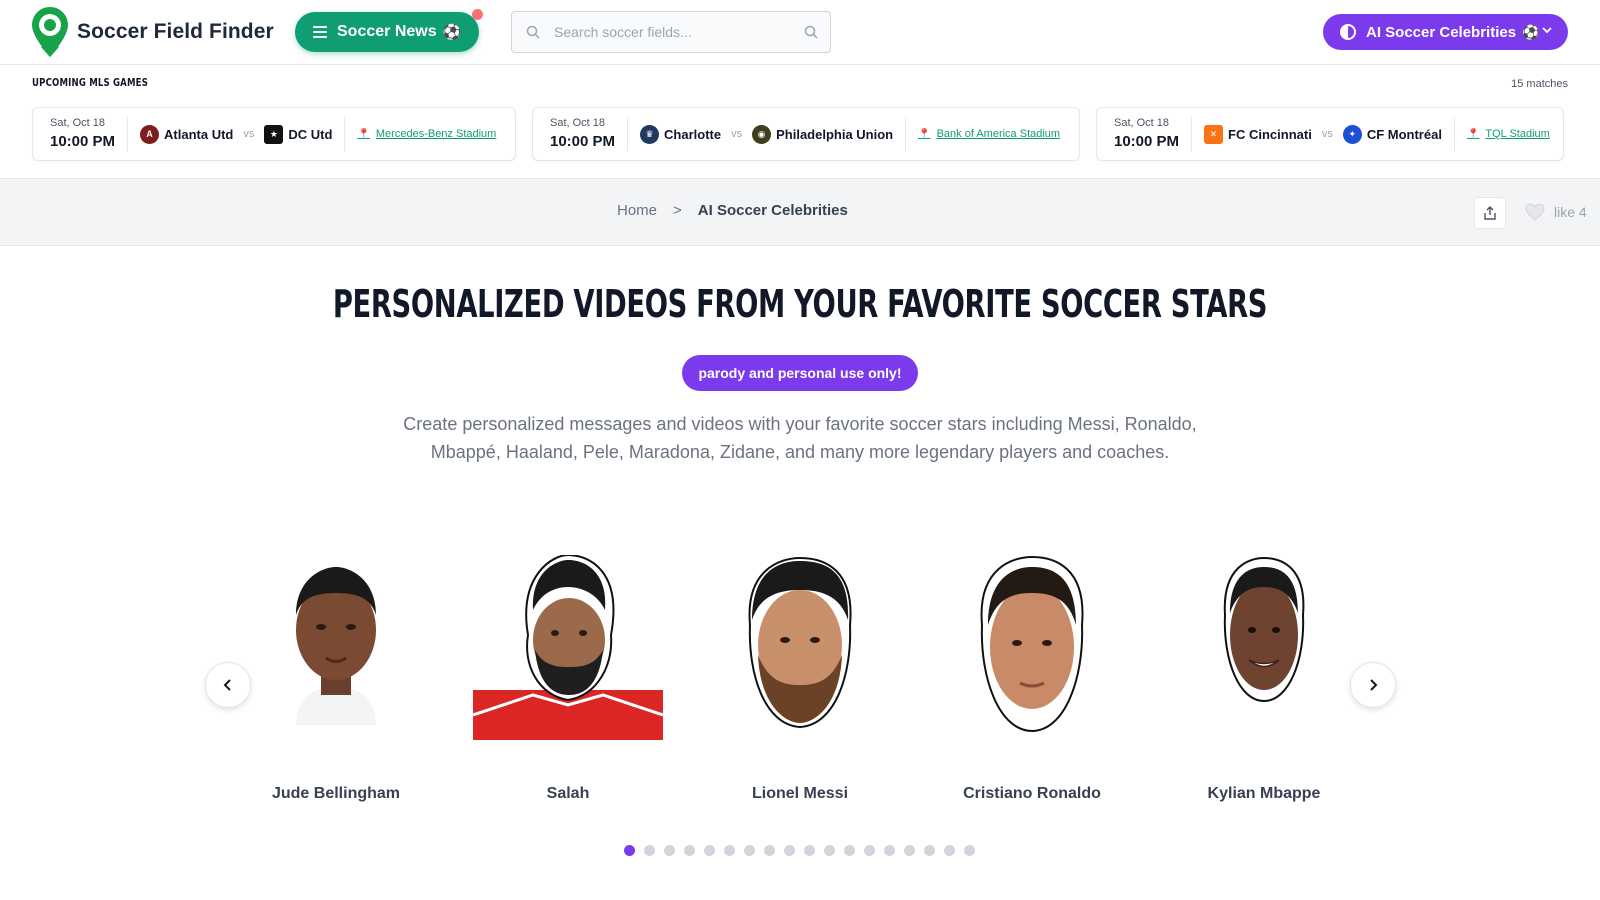 The width and height of the screenshot is (1600, 900). Describe the element at coordinates (762, 134) in the screenshot. I see `philadelphia-crest-icon: ◉` at that location.